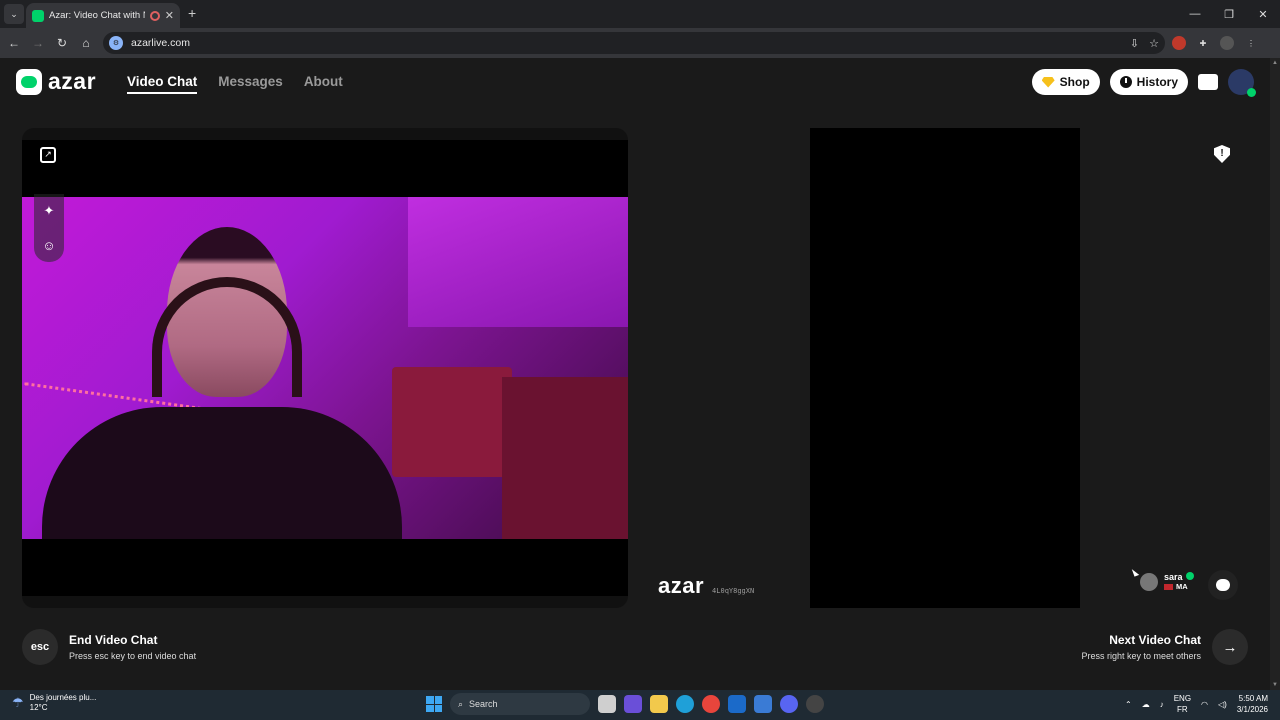 This screenshot has height=720, width=1280. I want to click on shop-gem-icon, so click(1048, 82).